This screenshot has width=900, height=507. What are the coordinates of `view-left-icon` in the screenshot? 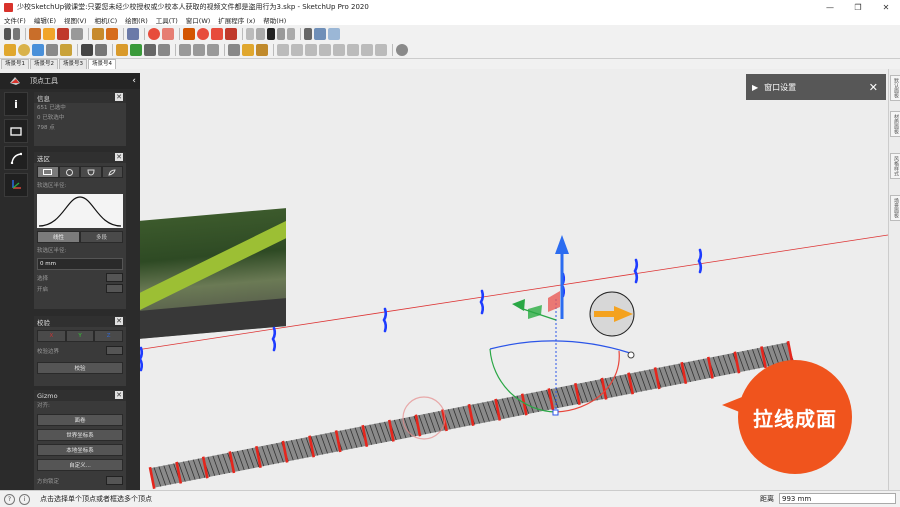 It's located at (353, 50).